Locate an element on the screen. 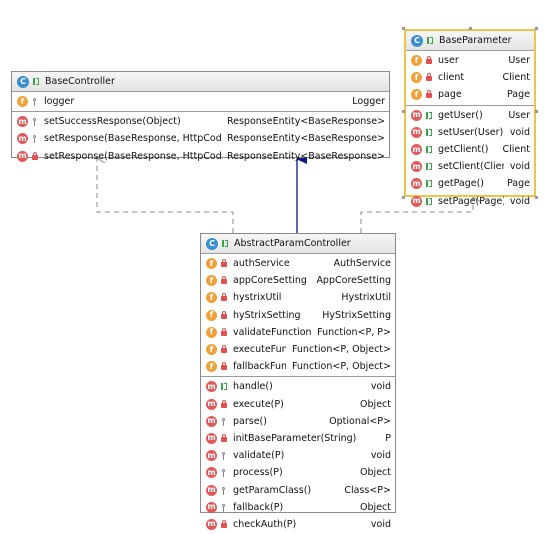 The height and width of the screenshot is (534, 554). method-row: m checkAuth(P) void is located at coordinates (298, 524).